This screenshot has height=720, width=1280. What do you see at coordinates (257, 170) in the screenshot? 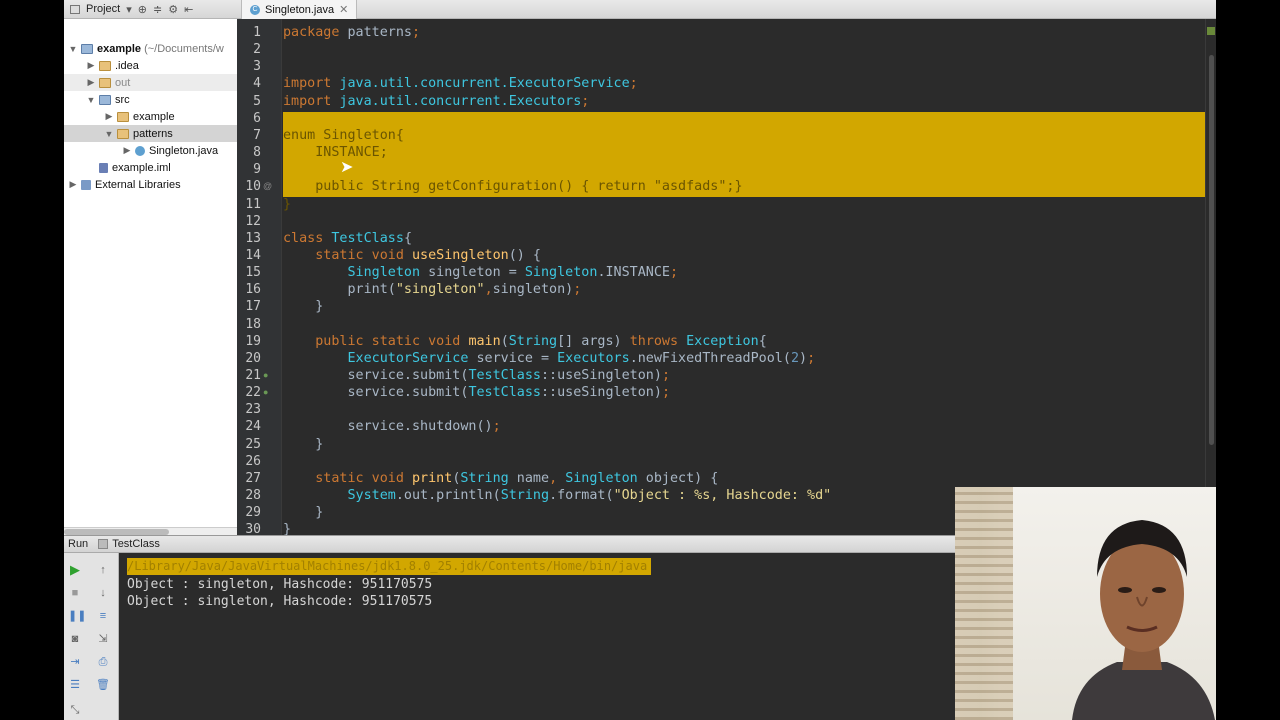
I see `line-number: 9` at bounding box center [257, 170].